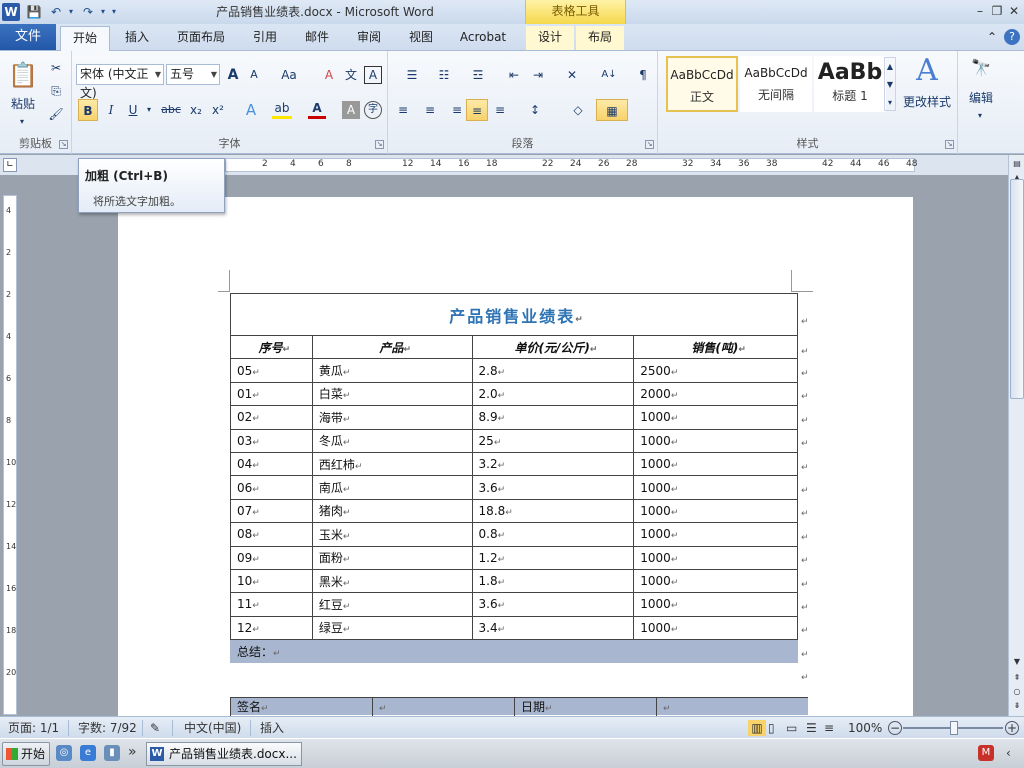 The height and width of the screenshot is (768, 1024). What do you see at coordinates (271, 440) in the screenshot?
I see `table-cell: 03↵` at bounding box center [271, 440].